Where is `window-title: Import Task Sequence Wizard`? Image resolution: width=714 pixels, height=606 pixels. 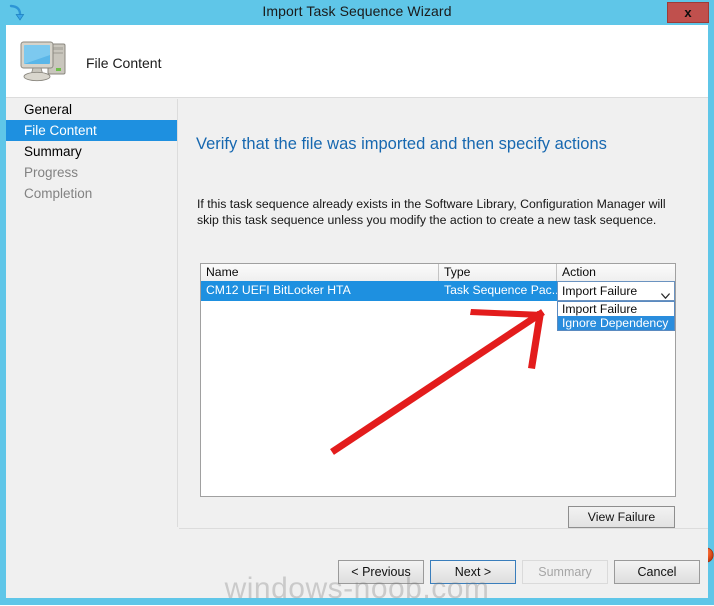 window-title: Import Task Sequence Wizard is located at coordinates (357, 11).